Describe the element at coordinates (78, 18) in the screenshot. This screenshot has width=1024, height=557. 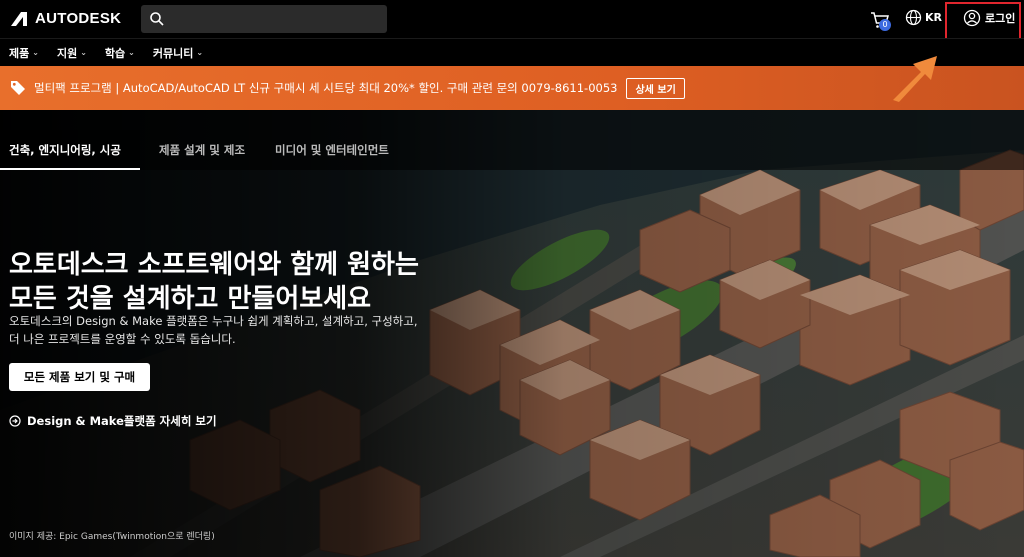
I see `brand-name: AUTODESK` at that location.